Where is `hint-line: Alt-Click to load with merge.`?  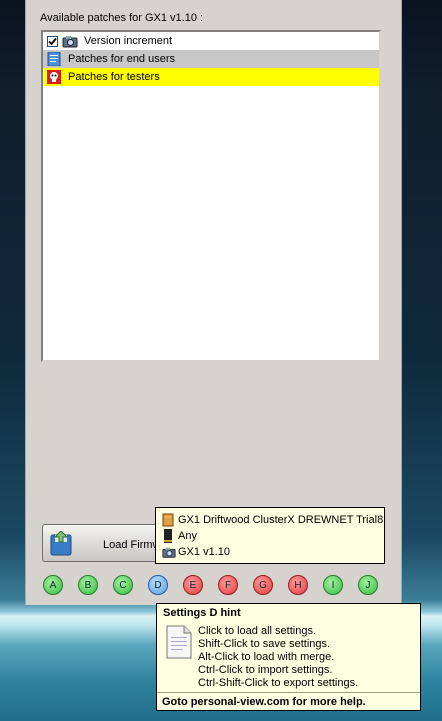
hint-line: Alt-Click to load with merge. is located at coordinates (266, 657).